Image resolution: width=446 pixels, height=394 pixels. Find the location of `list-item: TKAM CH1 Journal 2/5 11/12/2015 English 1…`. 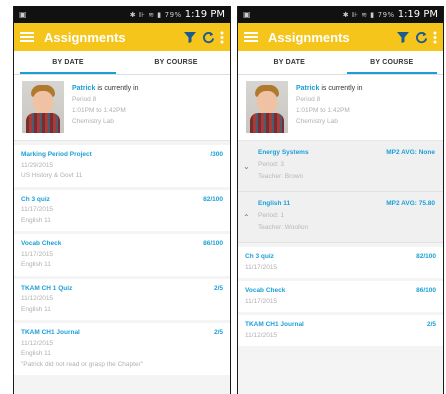

list-item: TKAM CH1 Journal 2/5 11/12/2015 English 1… is located at coordinates (122, 349).